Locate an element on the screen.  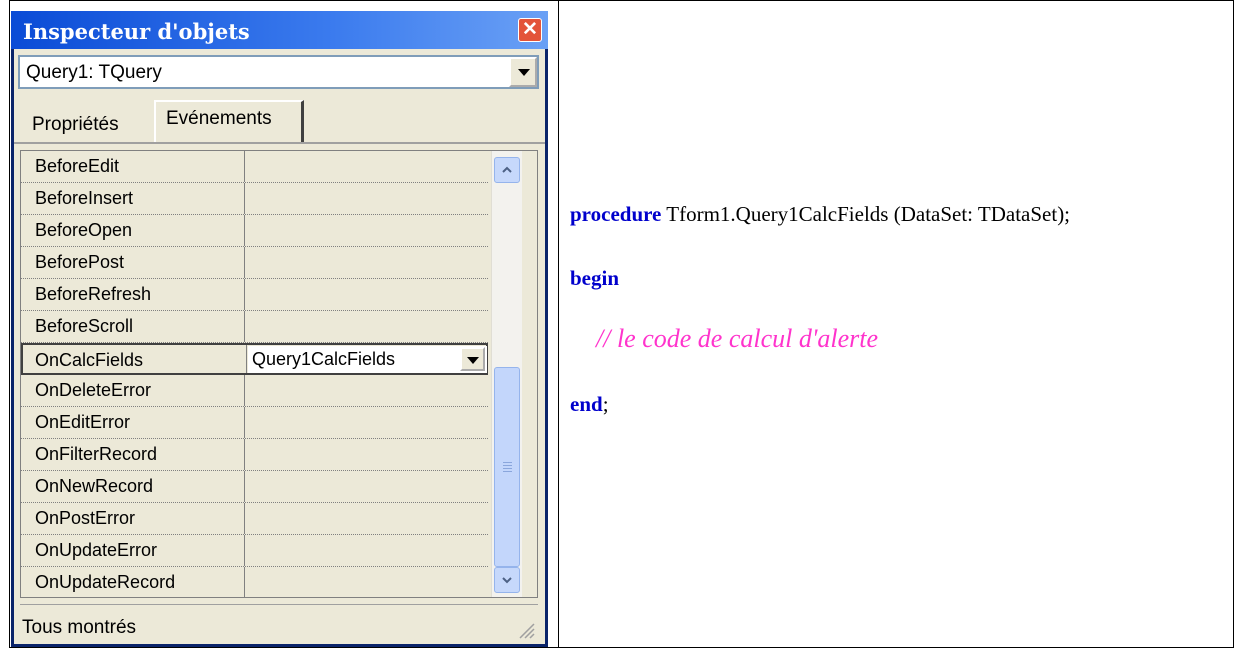
event-name: OnDeleteError is located at coordinates (93, 390).